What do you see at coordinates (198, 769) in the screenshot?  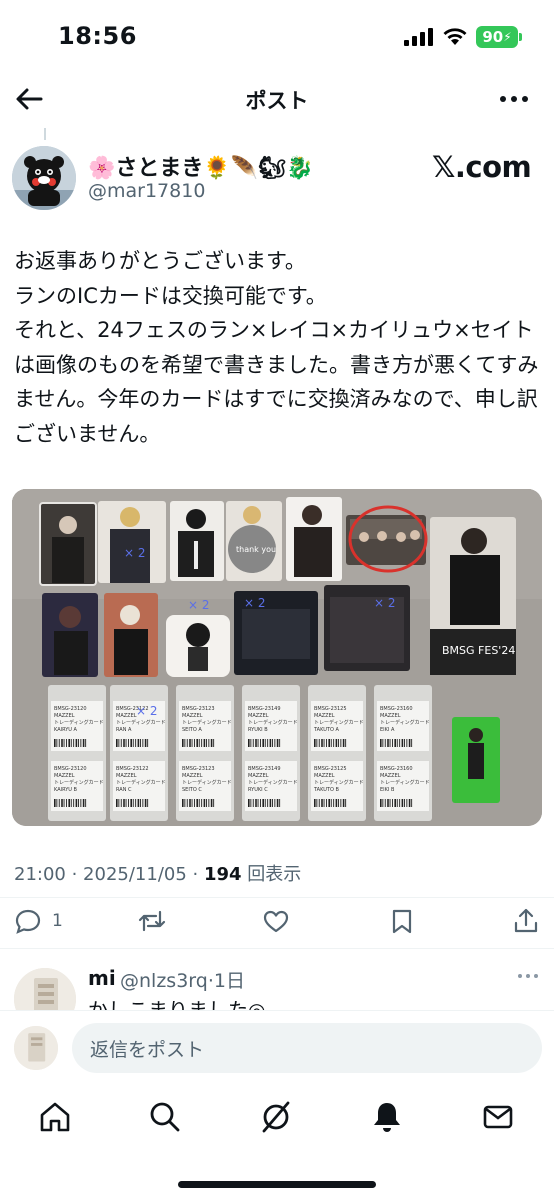 I see `package-code-2: BMSG-23123` at bounding box center [198, 769].